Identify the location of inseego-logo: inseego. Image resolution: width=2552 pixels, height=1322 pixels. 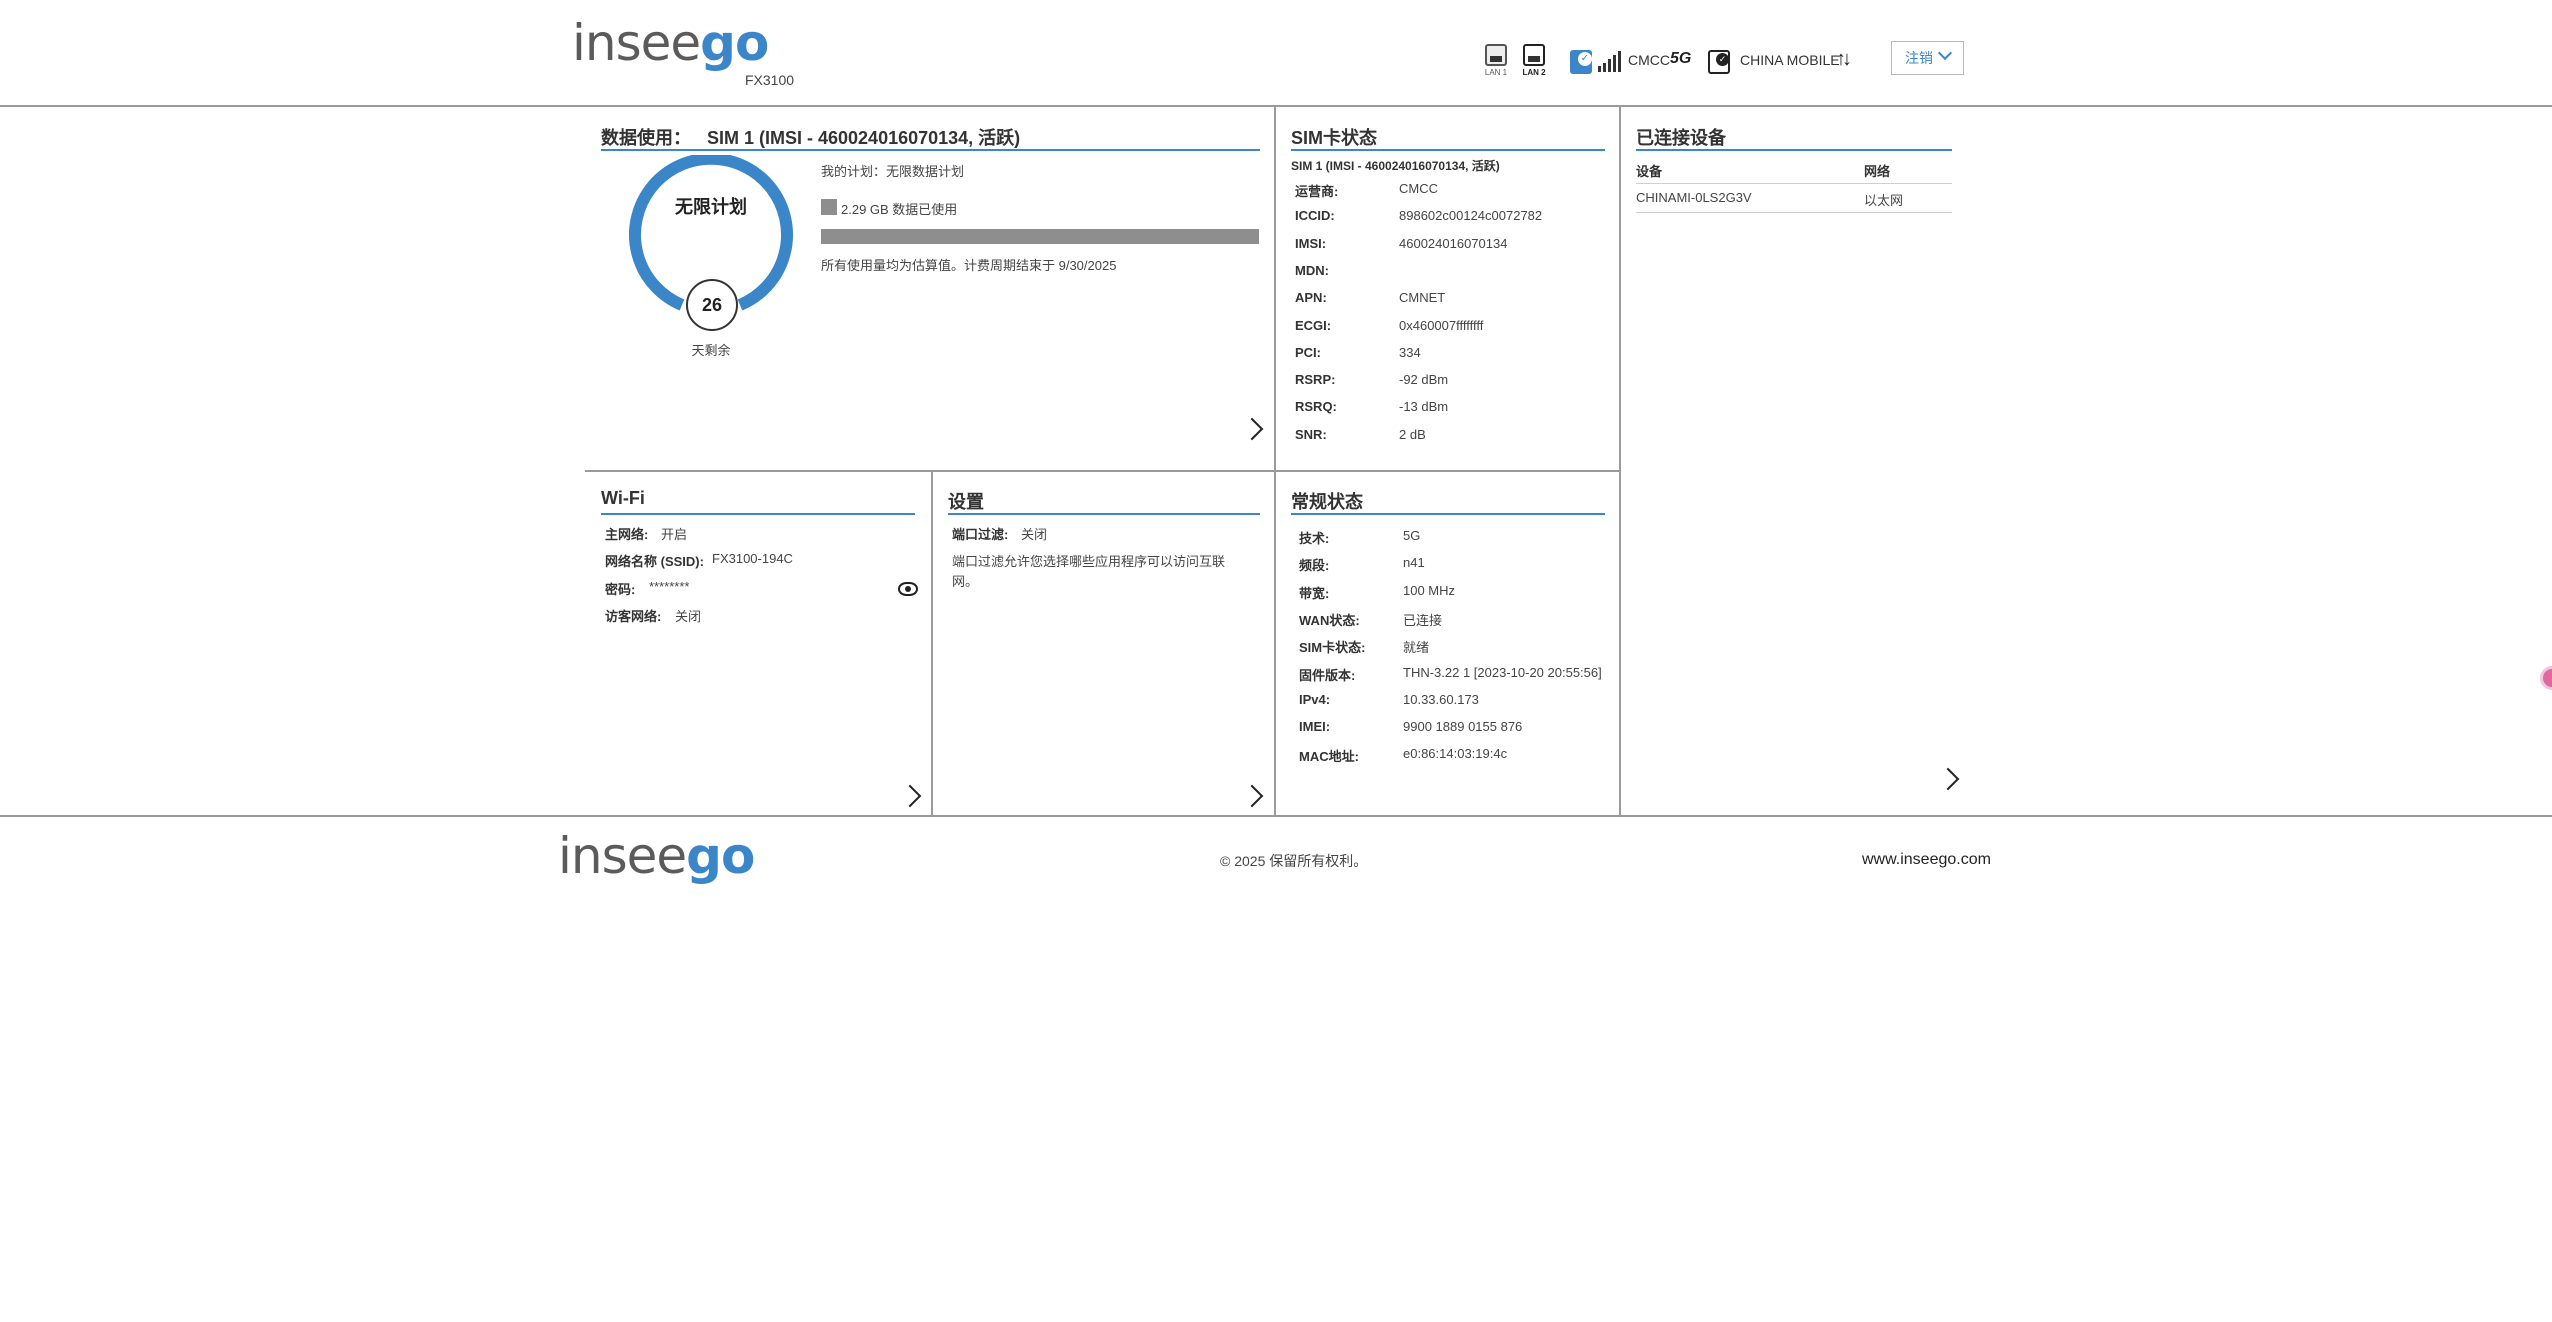
(670, 43).